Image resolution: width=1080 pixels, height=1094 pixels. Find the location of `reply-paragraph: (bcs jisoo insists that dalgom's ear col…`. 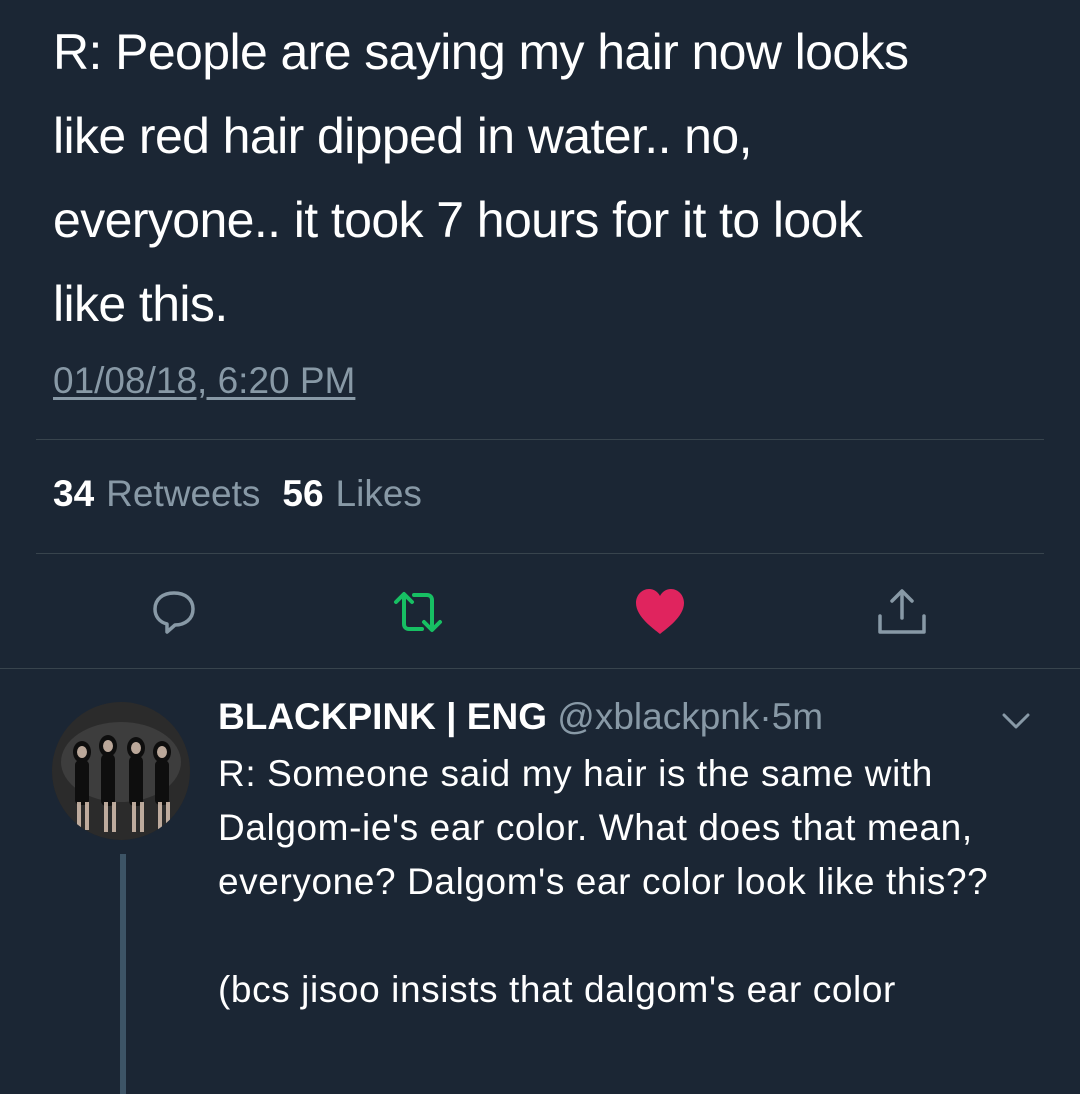

reply-paragraph: (bcs jisoo insists that dalgom's ear col… is located at coordinates (557, 989).